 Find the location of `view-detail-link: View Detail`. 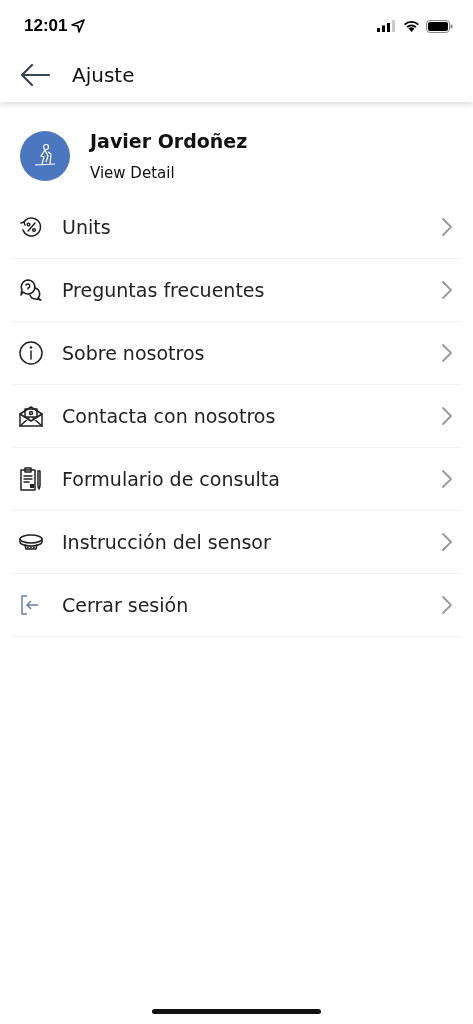

view-detail-link: View Detail is located at coordinates (169, 173).